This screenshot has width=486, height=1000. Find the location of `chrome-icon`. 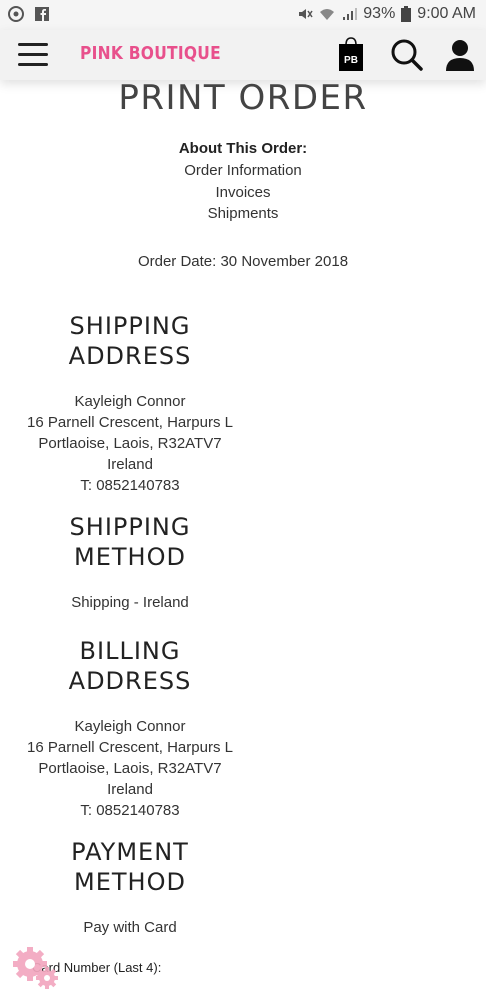

chrome-icon is located at coordinates (16, 14).